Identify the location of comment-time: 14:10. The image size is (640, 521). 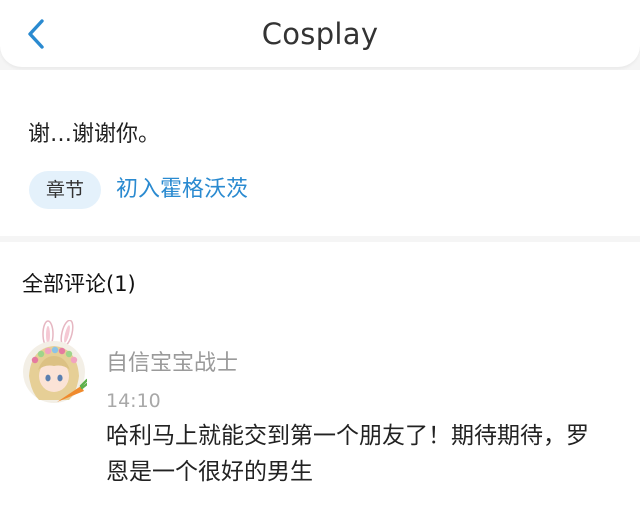
(133, 401).